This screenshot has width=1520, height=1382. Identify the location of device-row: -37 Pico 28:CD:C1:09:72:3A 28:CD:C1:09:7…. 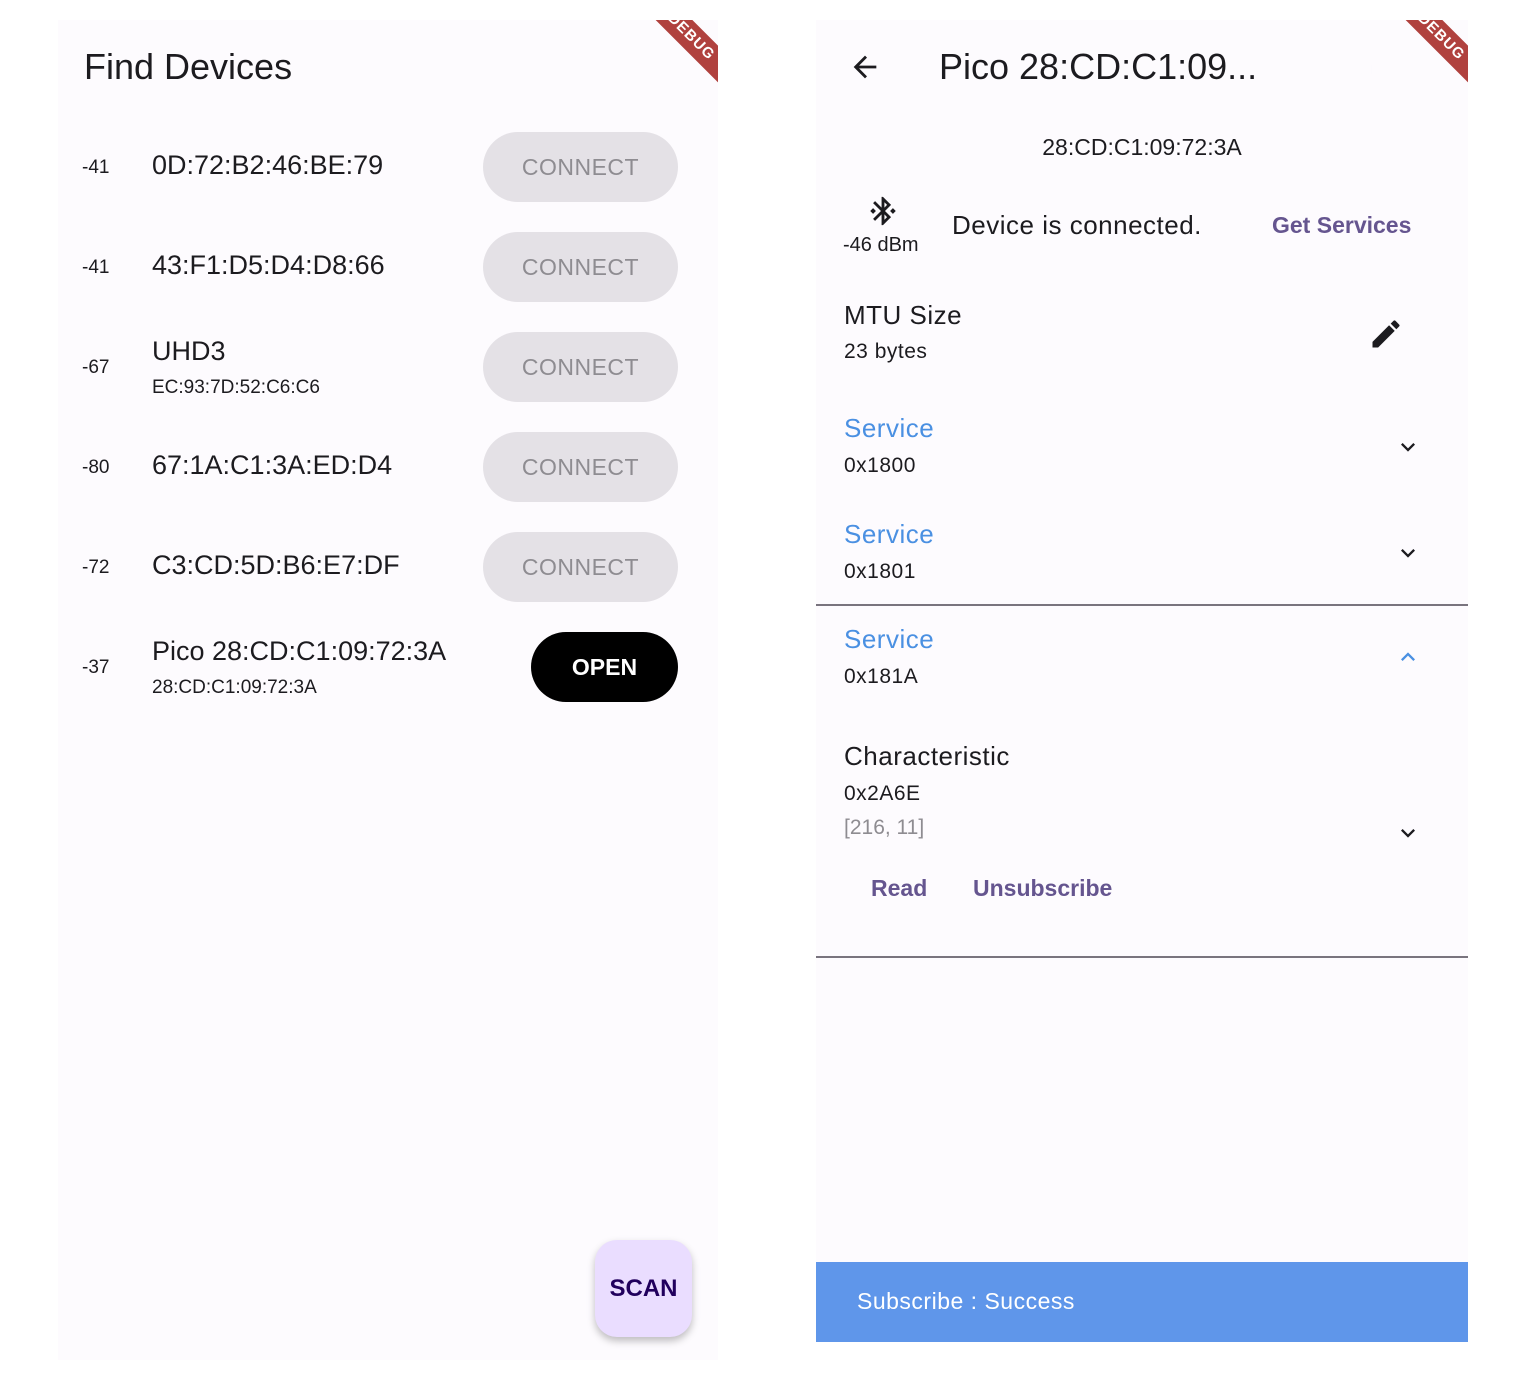
(388, 666).